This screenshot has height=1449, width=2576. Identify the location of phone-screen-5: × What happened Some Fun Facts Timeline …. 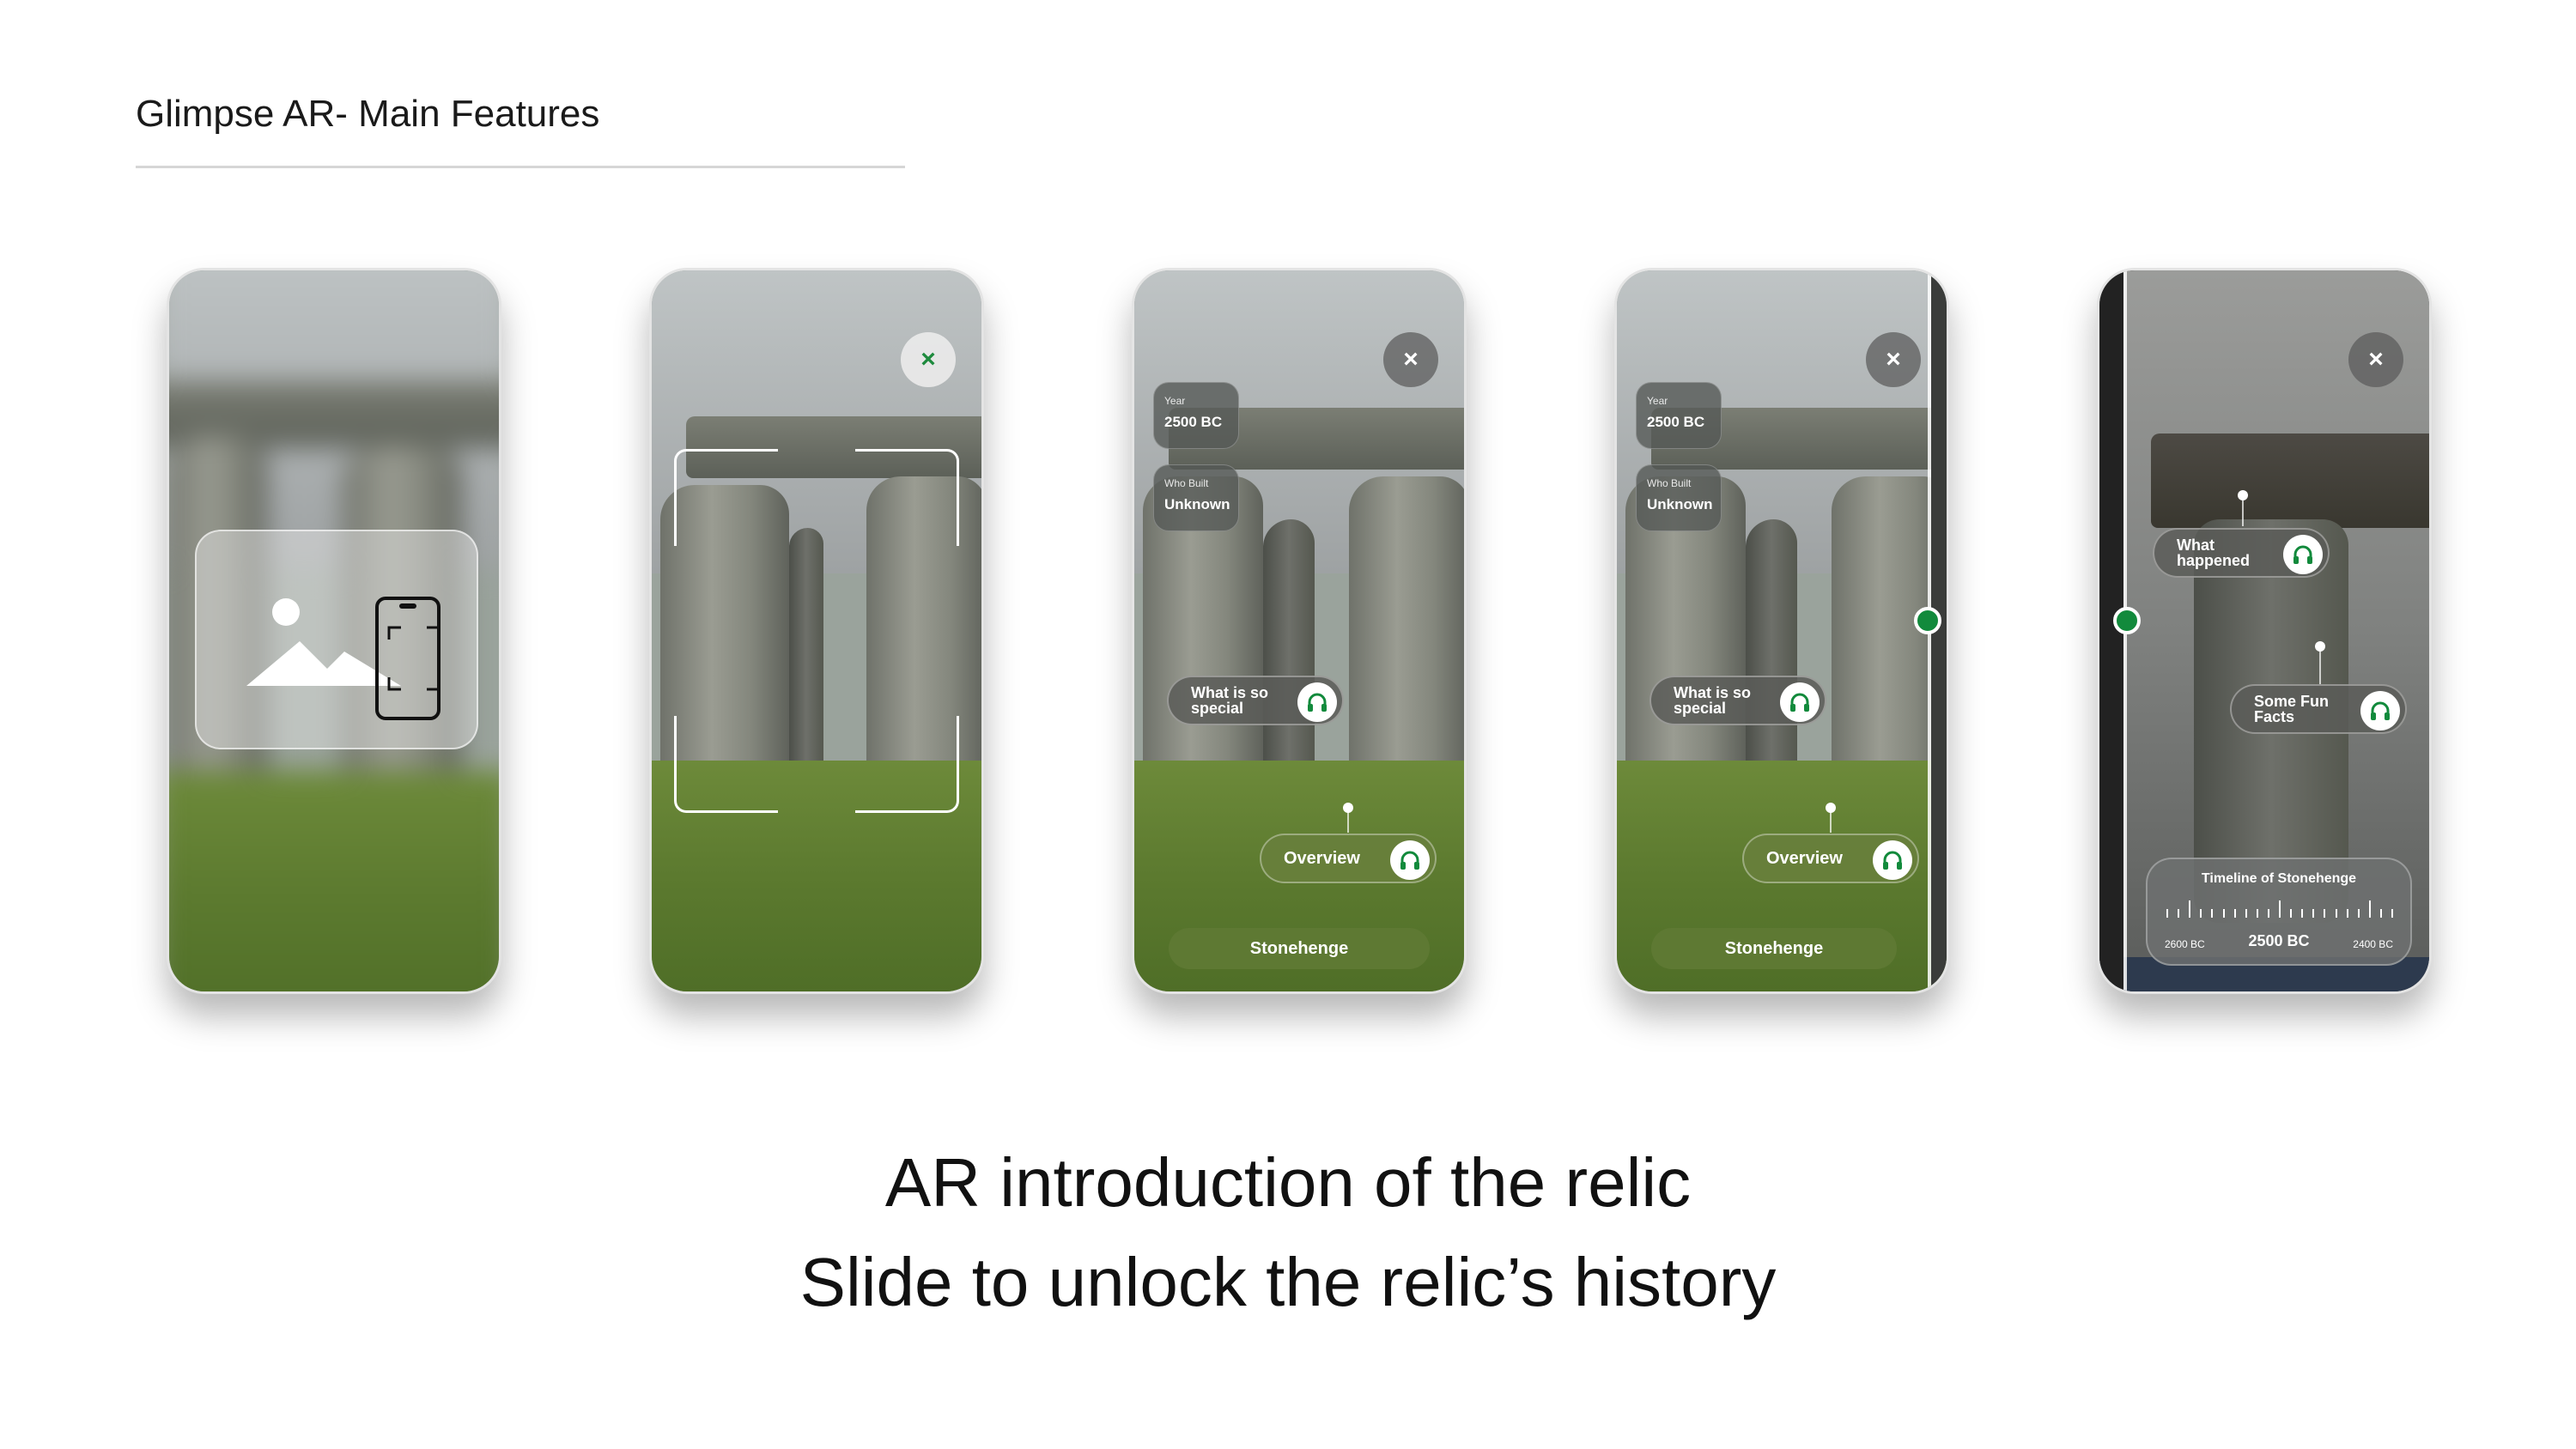
(2265, 631).